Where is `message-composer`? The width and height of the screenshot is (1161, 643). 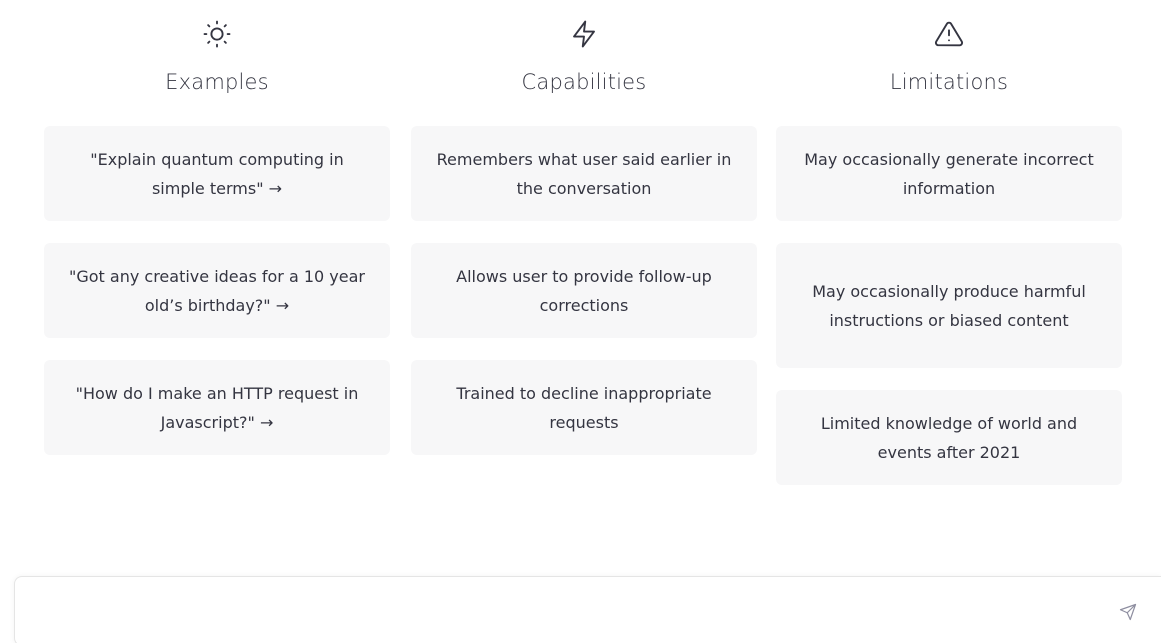
message-composer is located at coordinates (587, 609).